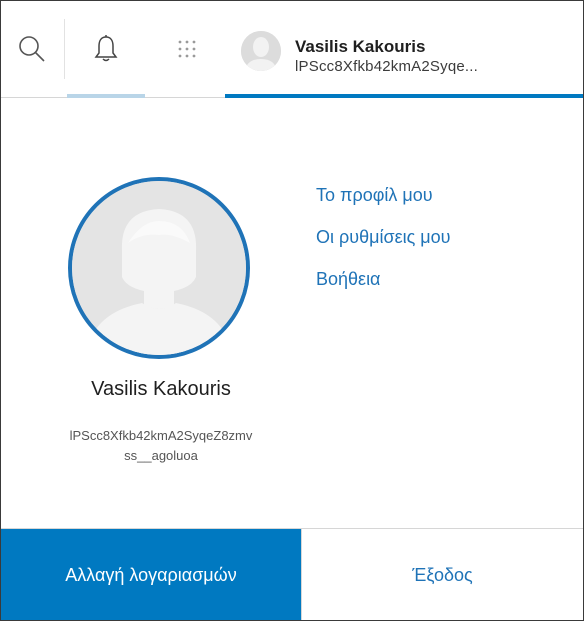 The height and width of the screenshot is (621, 584). Describe the element at coordinates (161, 435) in the screenshot. I see `profile-username-line1: lPScc8Xfkb42kmA2SyqeZ8zmv` at that location.